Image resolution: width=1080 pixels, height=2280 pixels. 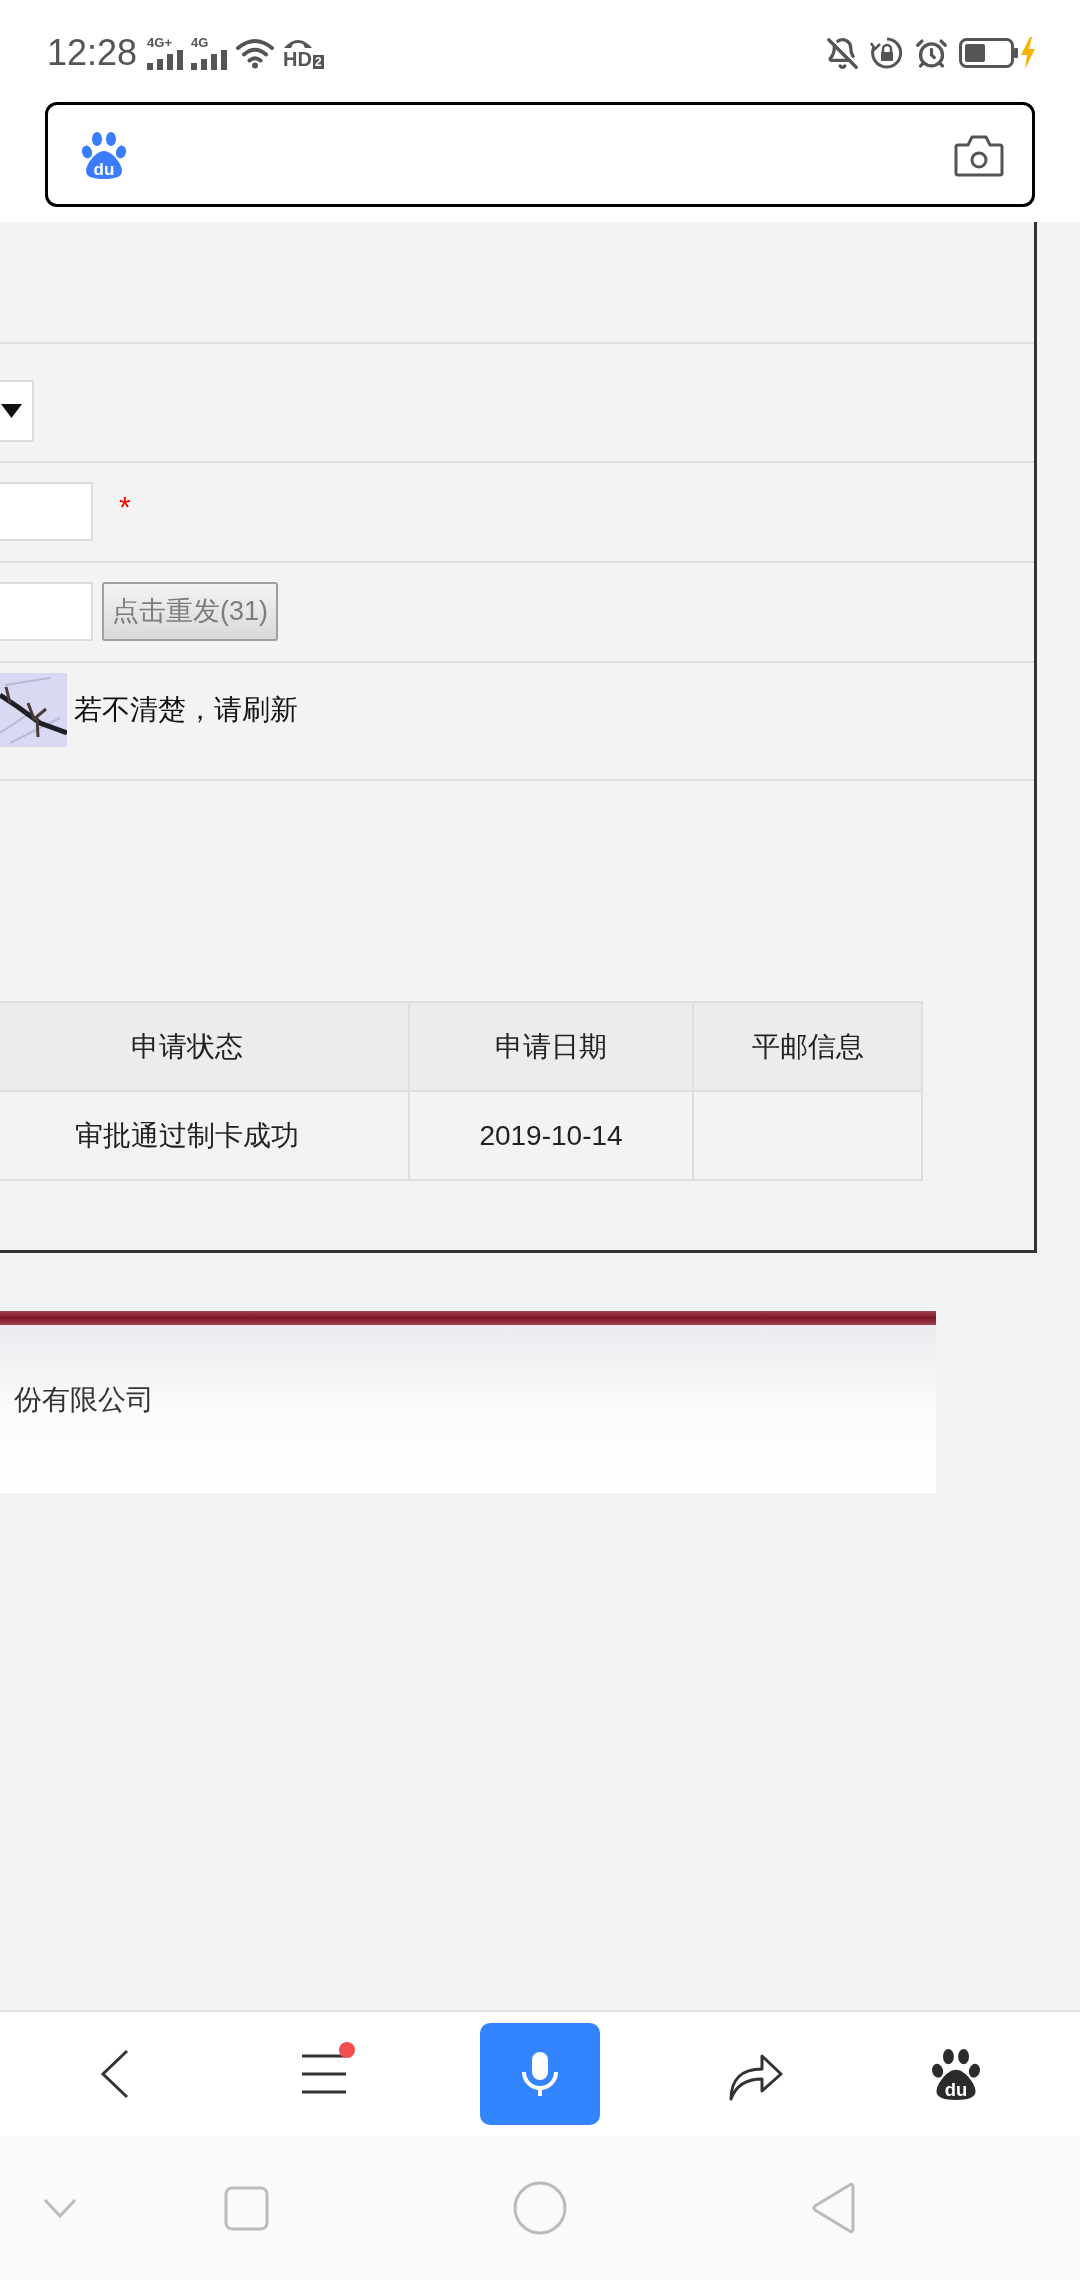 What do you see at coordinates (11, 411) in the screenshot?
I see `caret-icon` at bounding box center [11, 411].